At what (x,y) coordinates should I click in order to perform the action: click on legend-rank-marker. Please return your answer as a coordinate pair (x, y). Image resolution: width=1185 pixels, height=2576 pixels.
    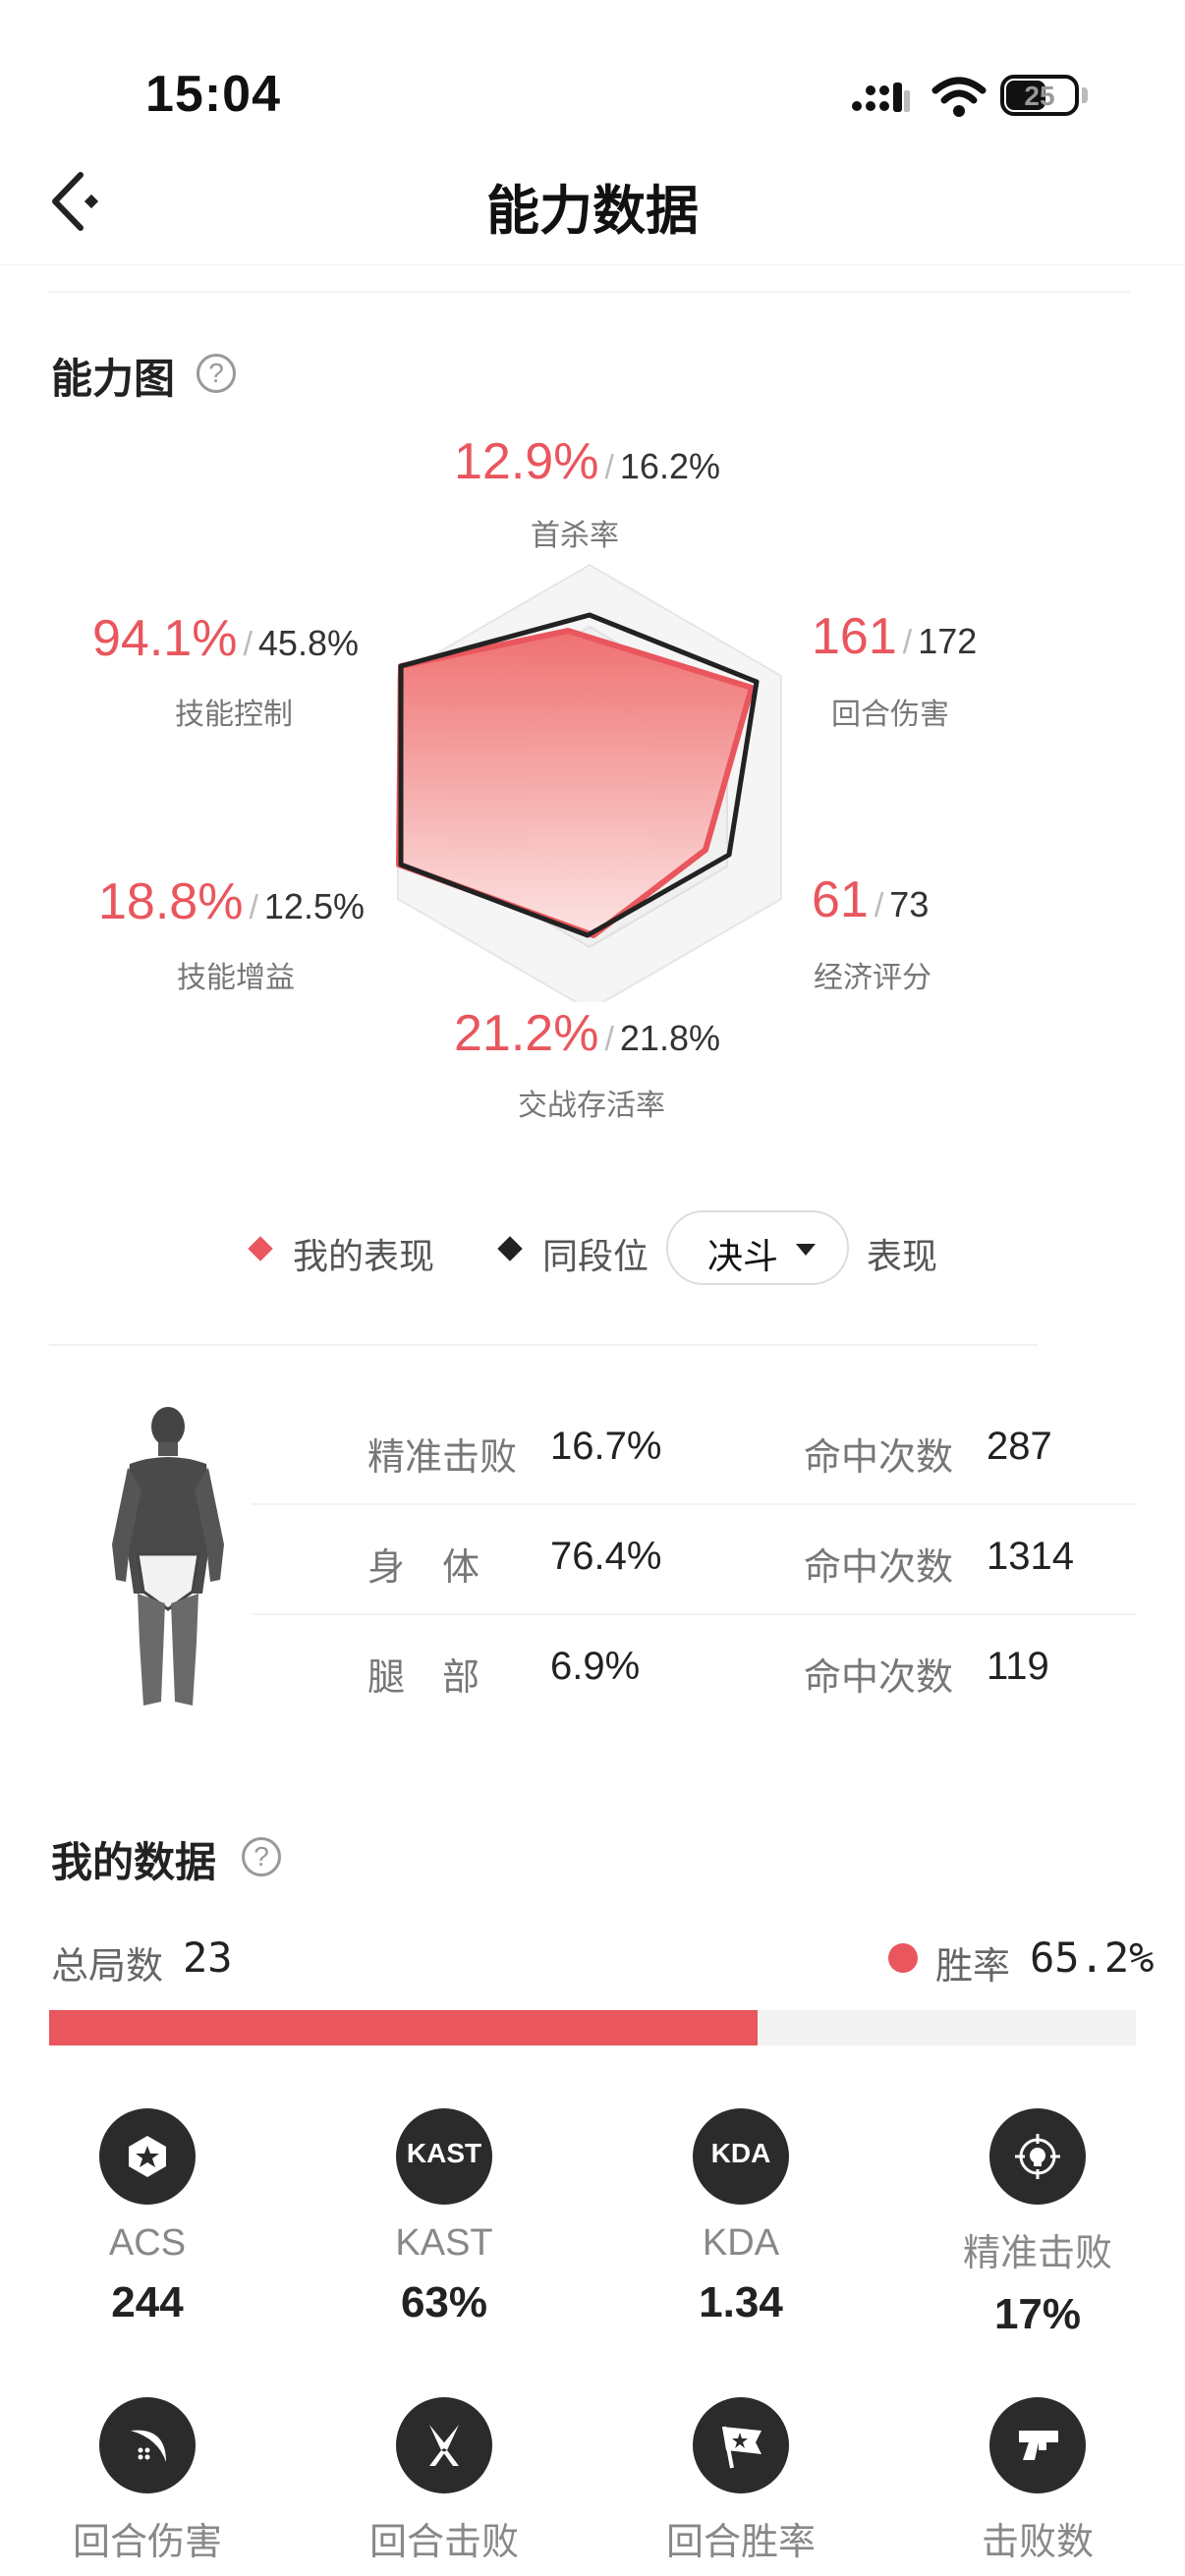
    Looking at the image, I should click on (510, 1248).